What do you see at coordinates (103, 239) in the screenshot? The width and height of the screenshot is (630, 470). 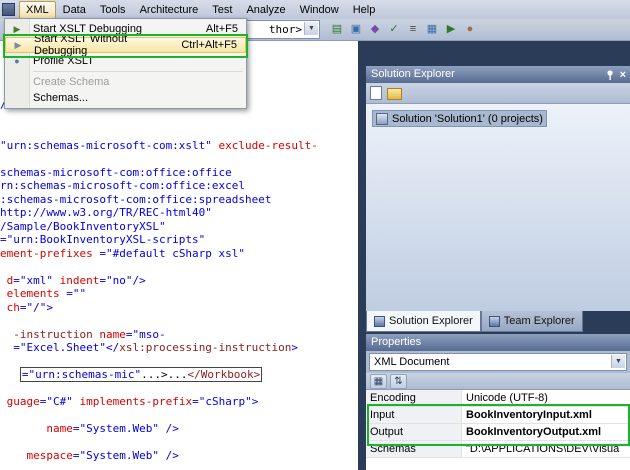 I see `code-line: ="urn:BookInventoryXSL-scripts"` at bounding box center [103, 239].